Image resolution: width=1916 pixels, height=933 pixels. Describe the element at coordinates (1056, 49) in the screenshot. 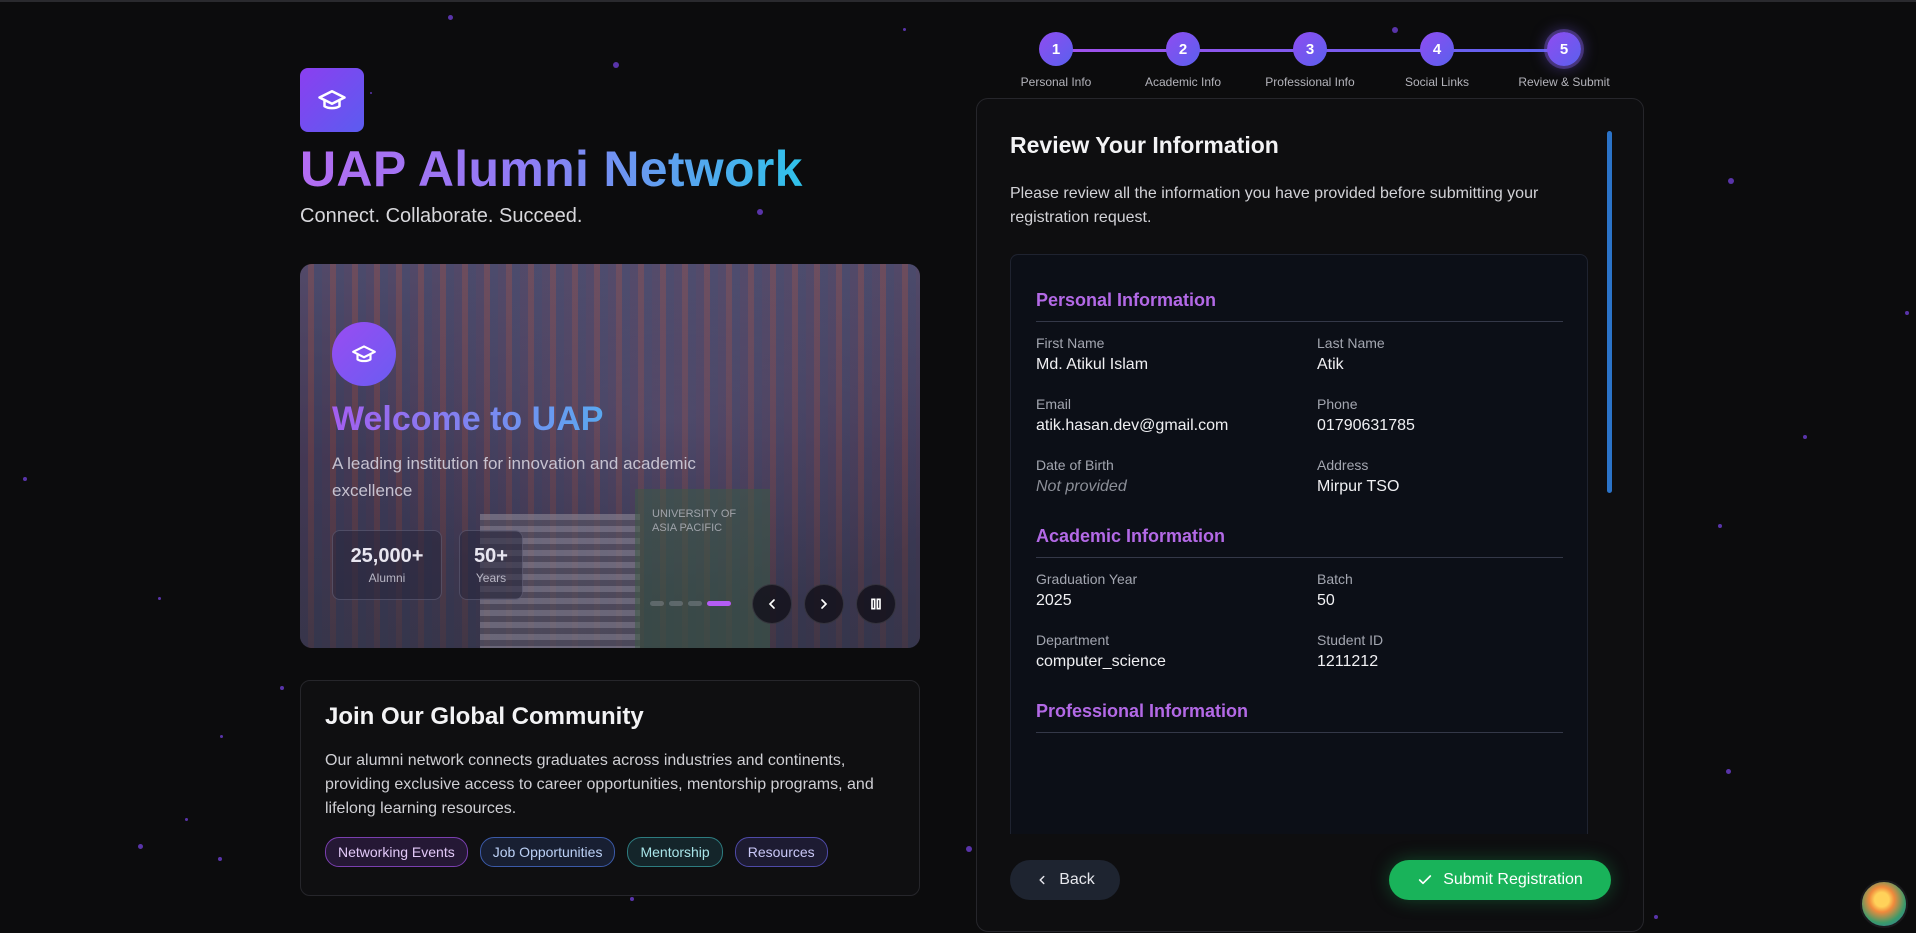

I see `step-number: 1` at that location.